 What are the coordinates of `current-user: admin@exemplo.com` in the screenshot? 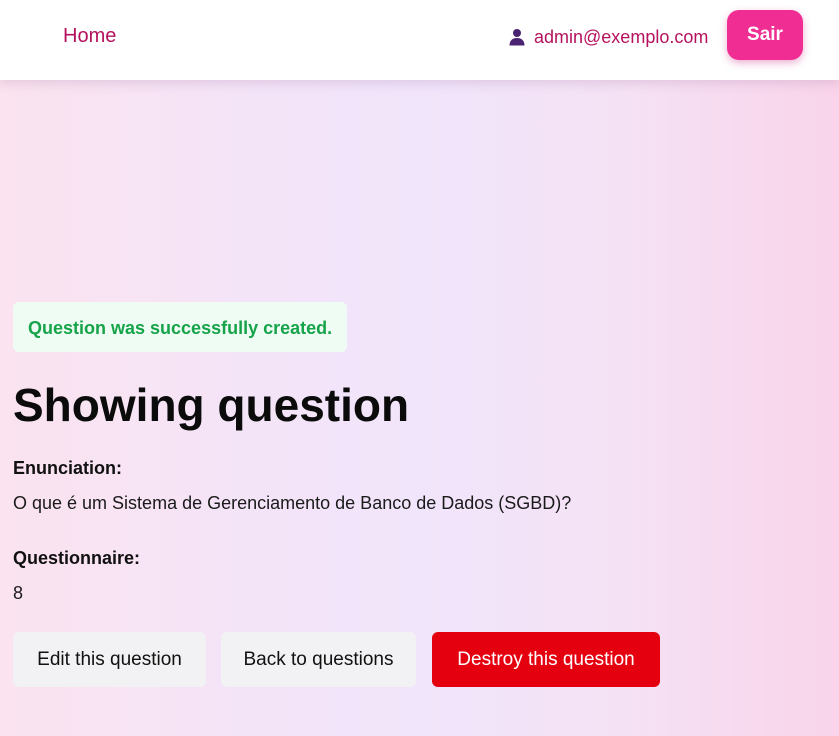 It's located at (608, 37).